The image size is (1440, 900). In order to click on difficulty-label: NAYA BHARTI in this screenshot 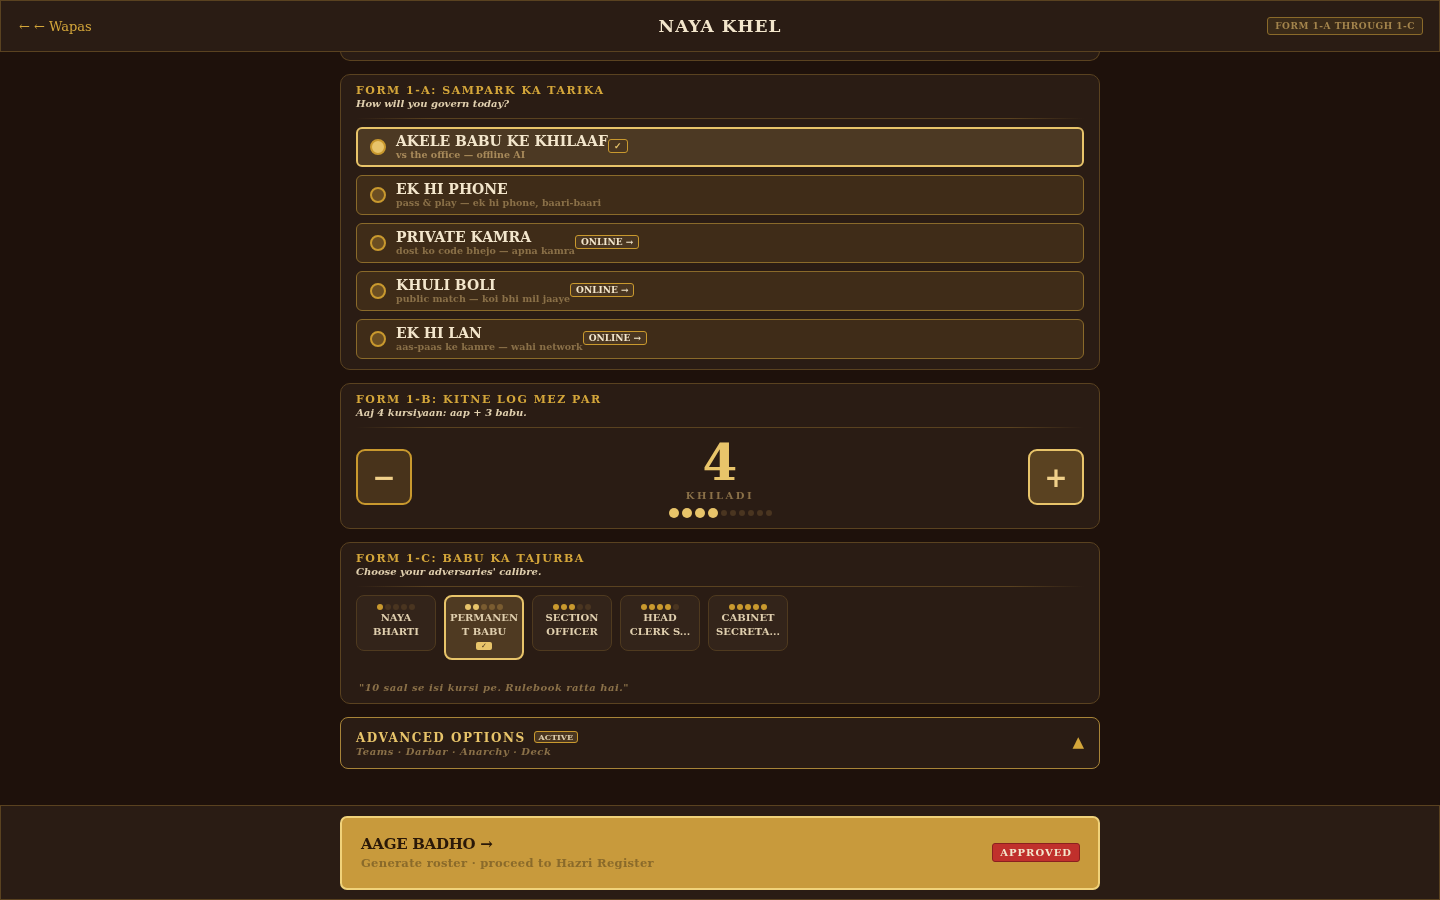, I will do `click(396, 625)`.